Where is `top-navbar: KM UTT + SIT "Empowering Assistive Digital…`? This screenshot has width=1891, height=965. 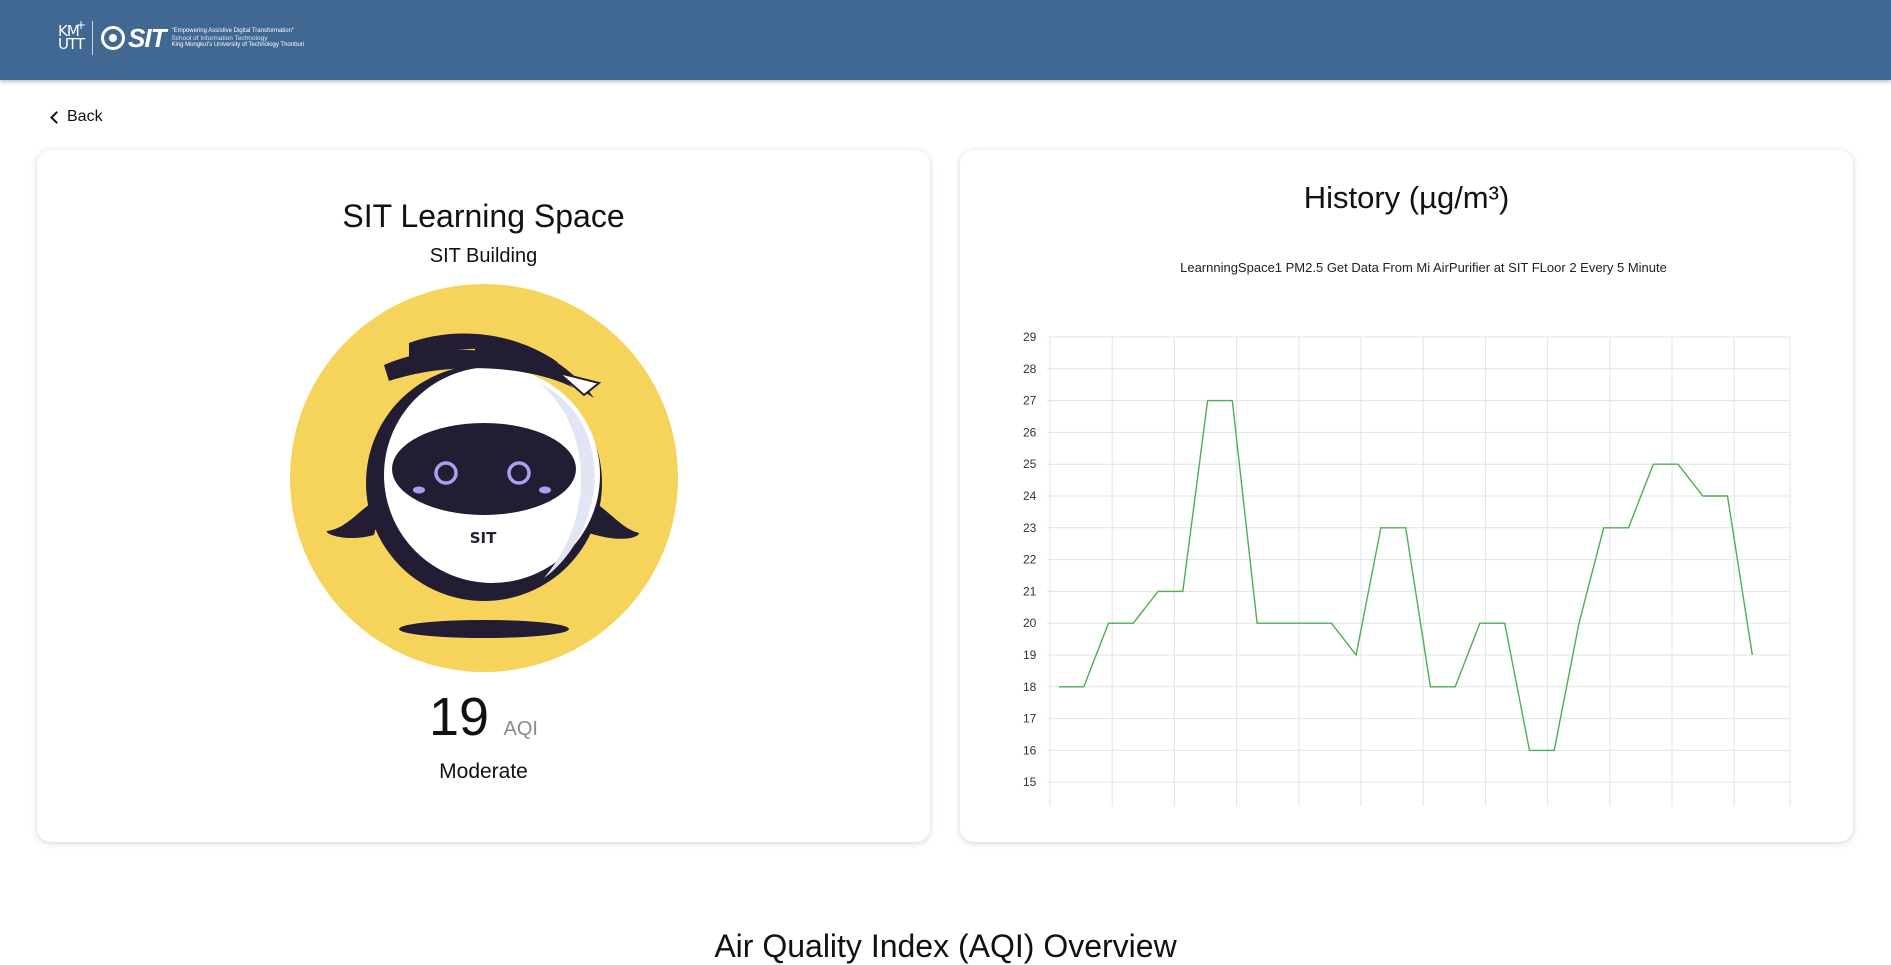 top-navbar: KM UTT + SIT "Empowering Assistive Digital… is located at coordinates (945, 40).